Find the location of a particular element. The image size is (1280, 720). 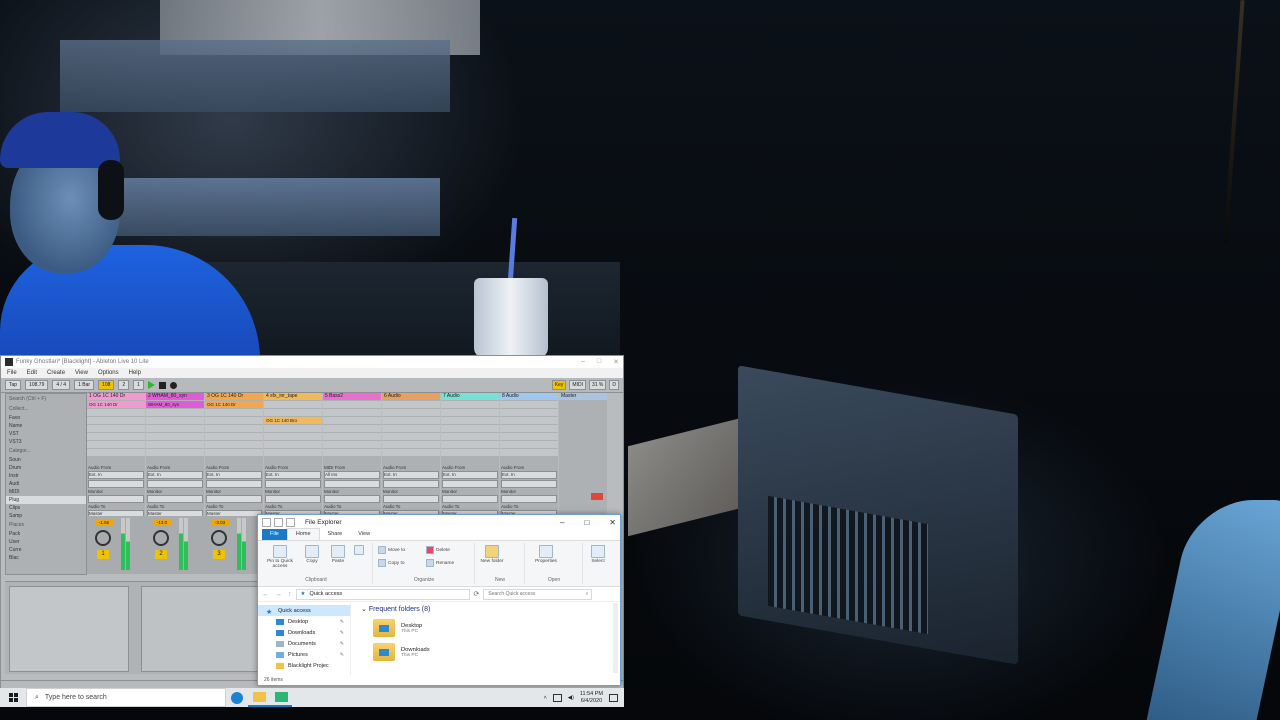

track-activator: 2 is located at coordinates (161, 554).